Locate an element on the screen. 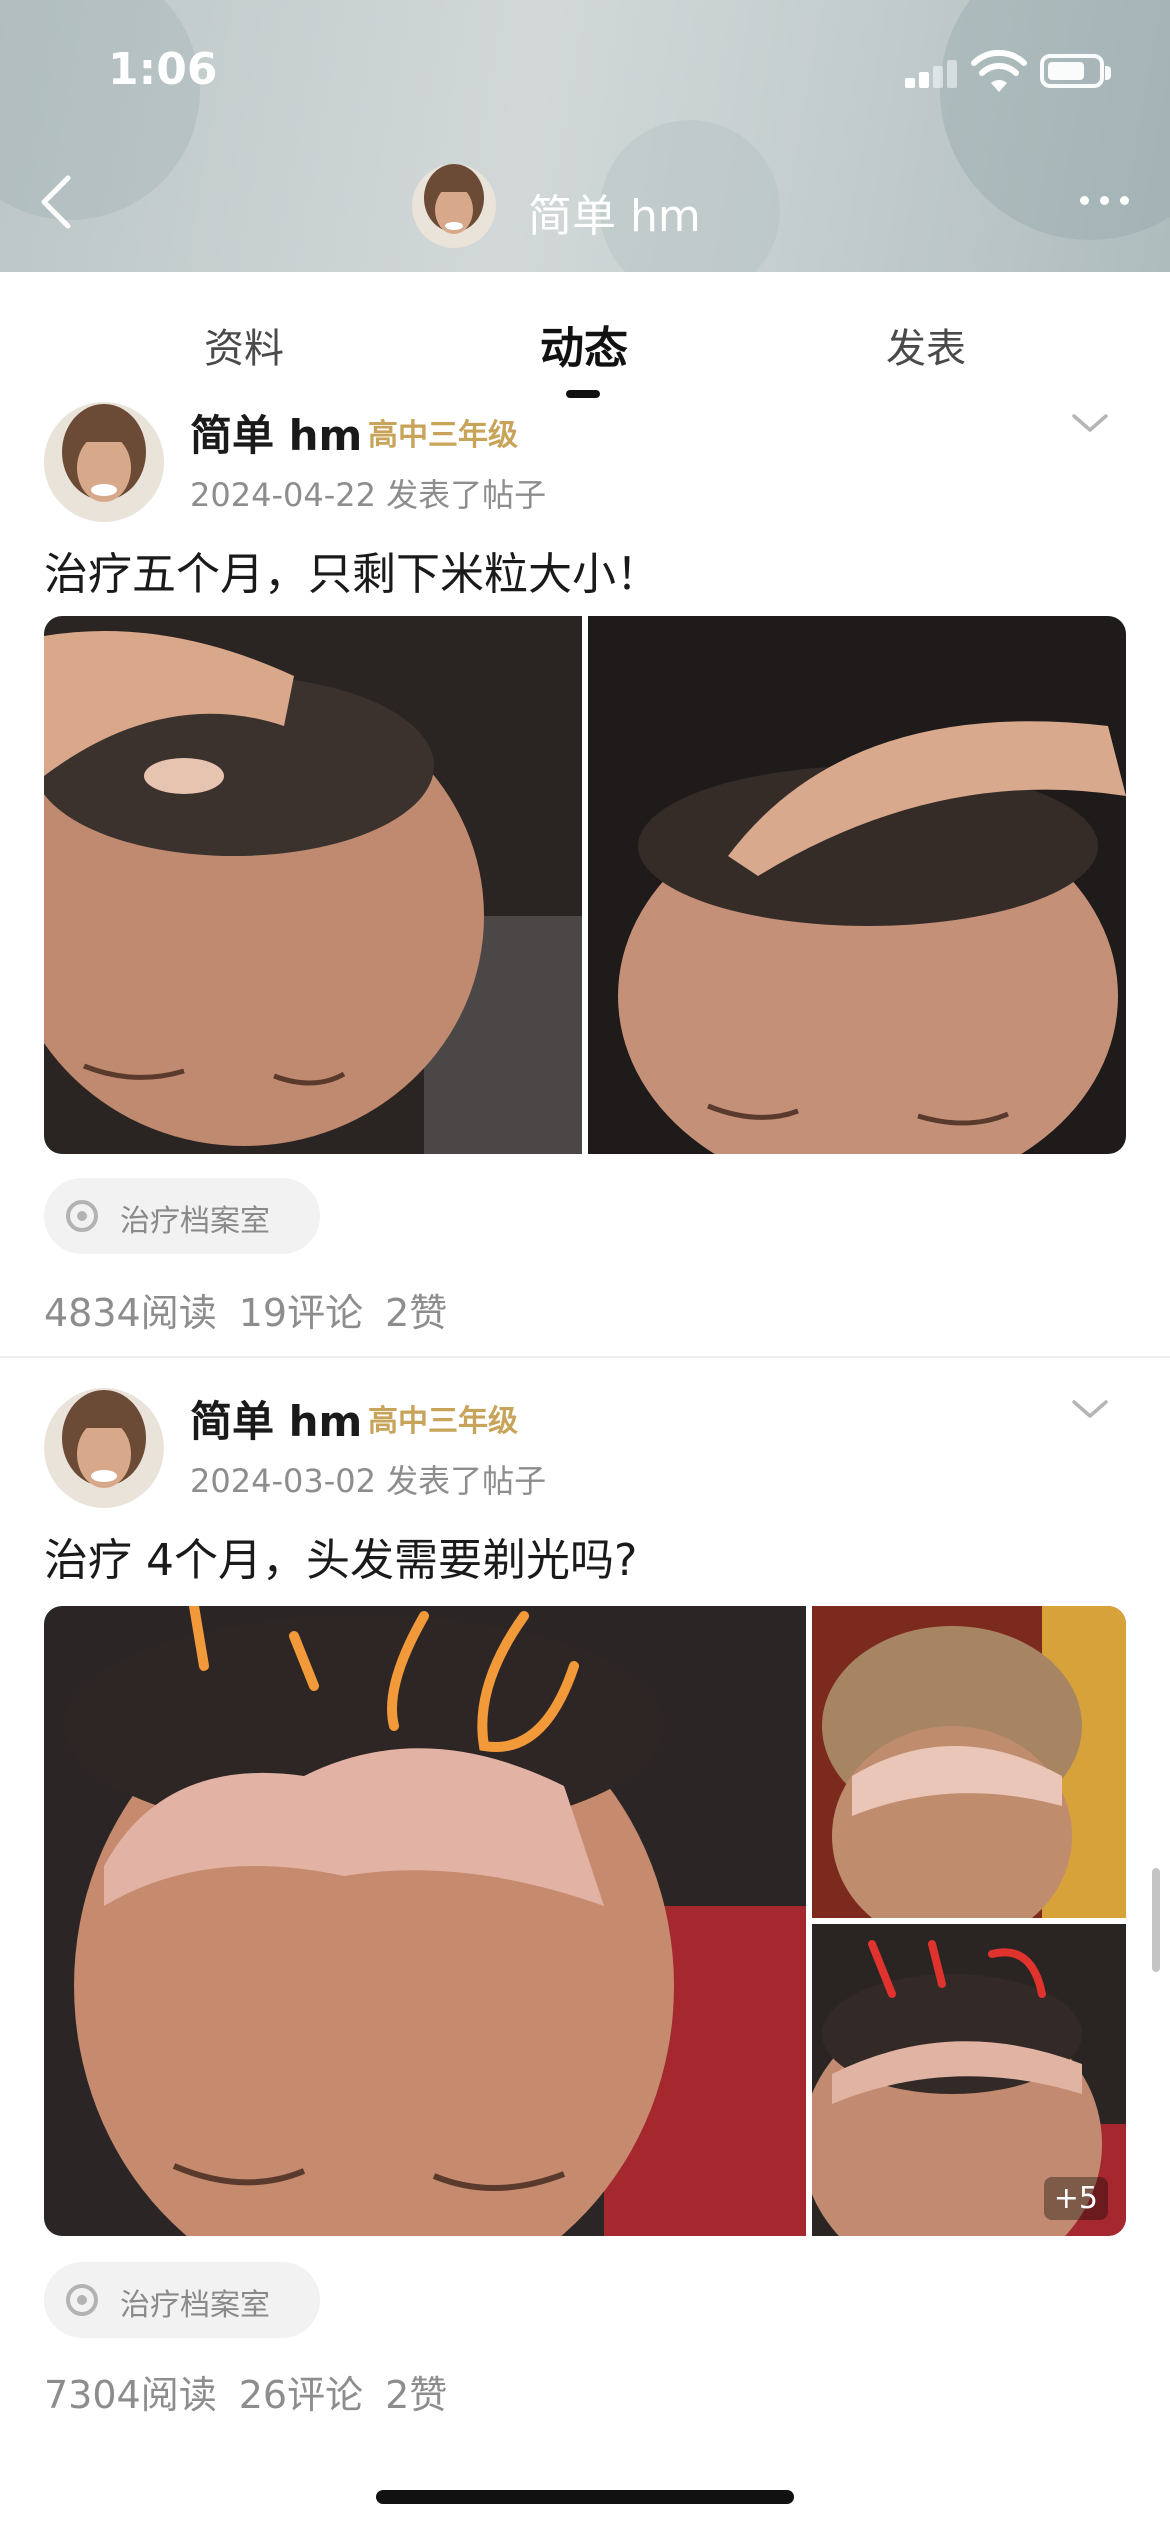  nav-username: 简单 hm is located at coordinates (614, 216).